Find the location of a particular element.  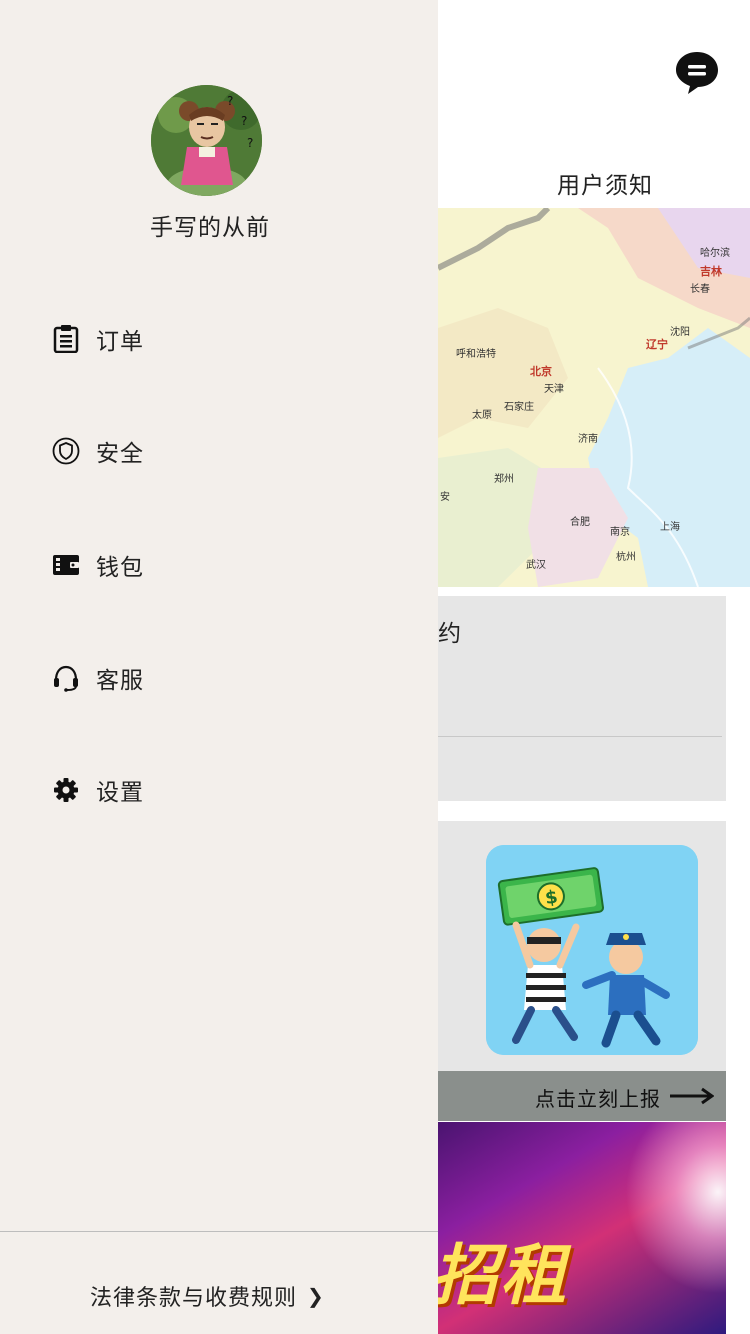

thief-police-illustration: $ is located at coordinates (592, 950).